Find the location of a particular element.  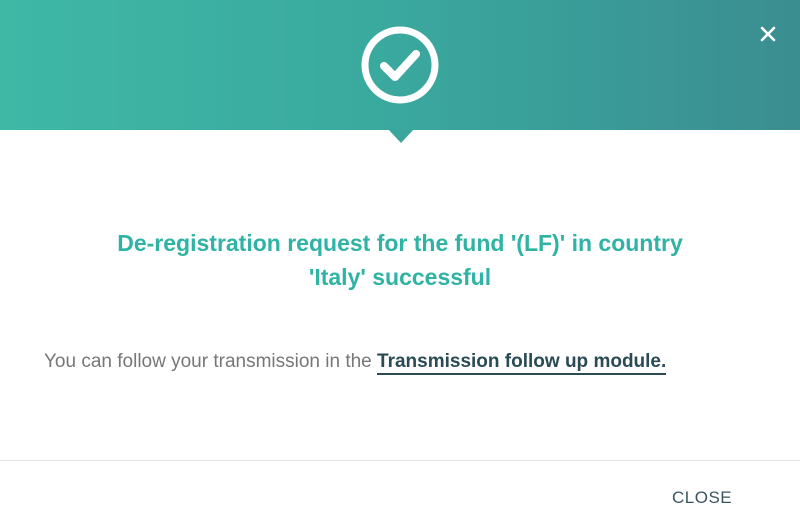

checkmark-circle-icon is located at coordinates (400, 65).